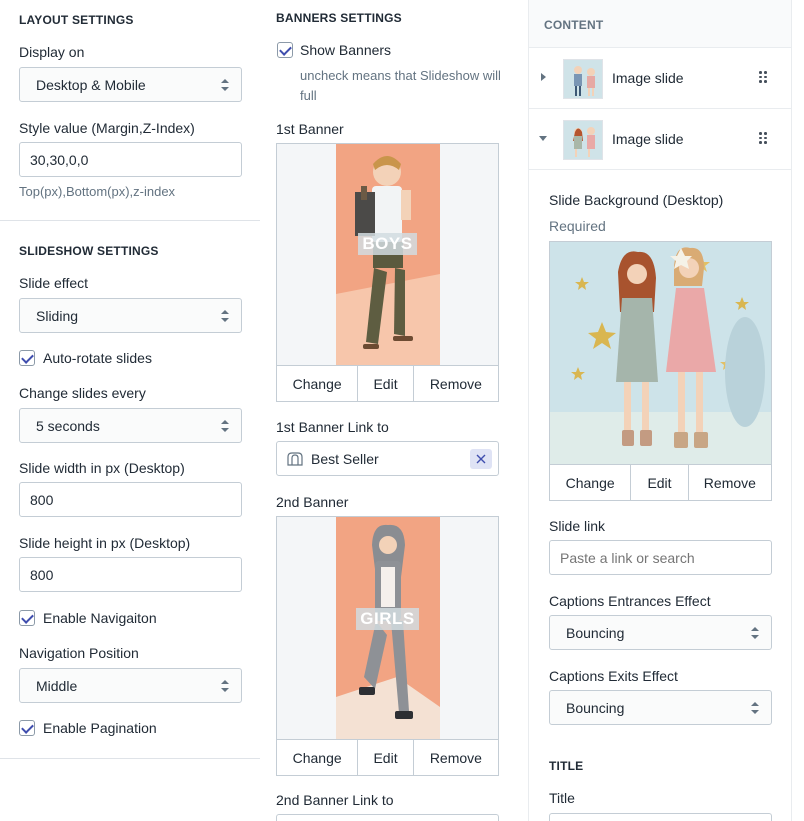  Describe the element at coordinates (335, 800) in the screenshot. I see `banner2-link-label: 2nd Banner Link to` at that location.